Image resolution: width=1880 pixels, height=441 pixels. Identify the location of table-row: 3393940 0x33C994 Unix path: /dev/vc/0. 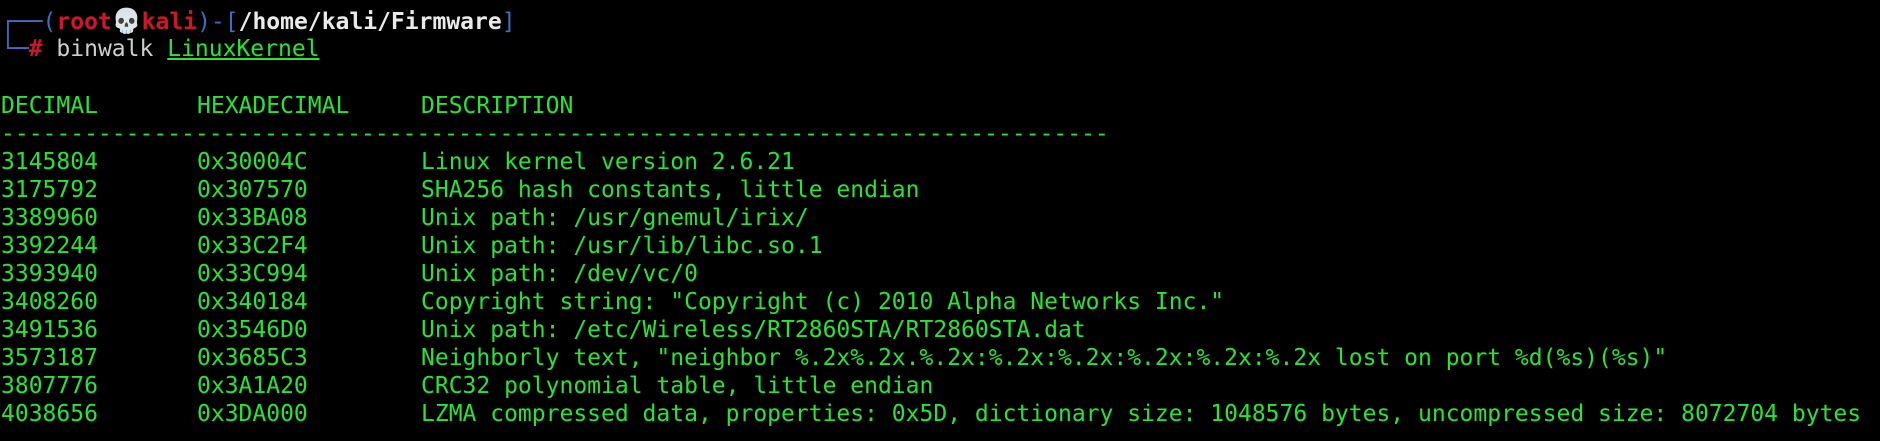
(940, 274).